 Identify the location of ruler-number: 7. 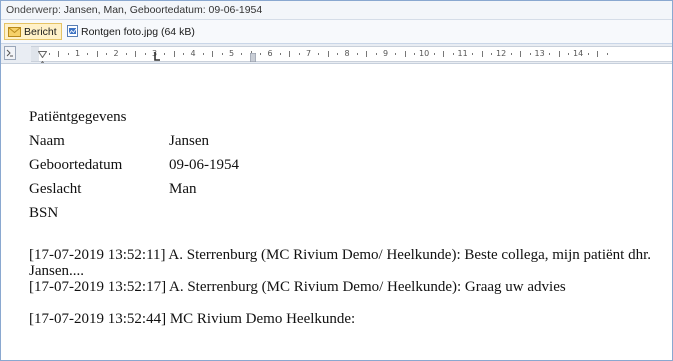
(309, 53).